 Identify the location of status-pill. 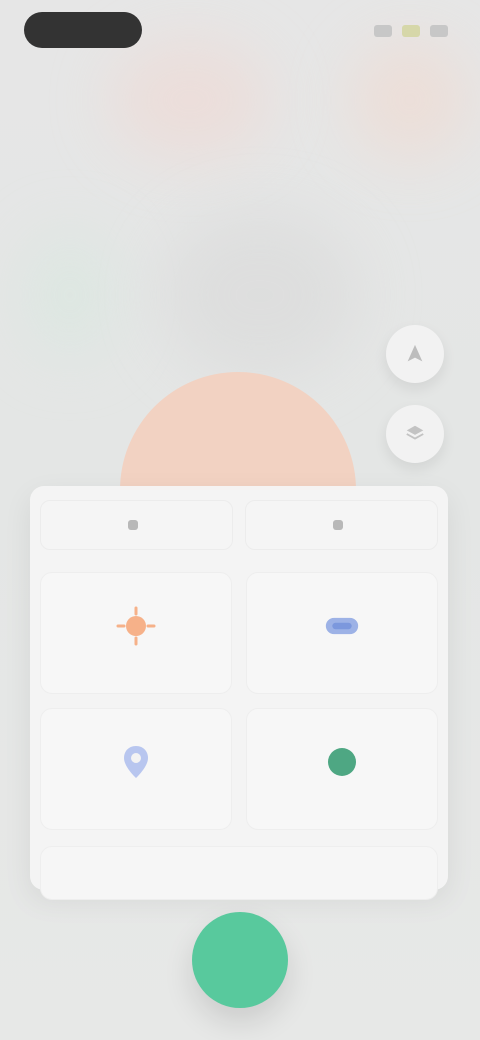
(83, 30).